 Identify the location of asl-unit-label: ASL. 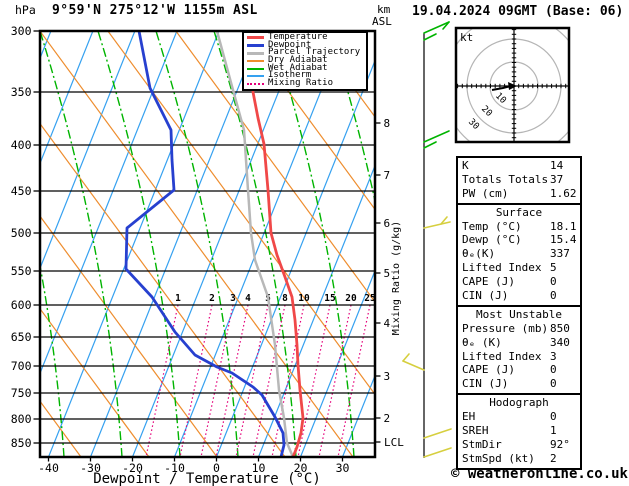
(382, 21).